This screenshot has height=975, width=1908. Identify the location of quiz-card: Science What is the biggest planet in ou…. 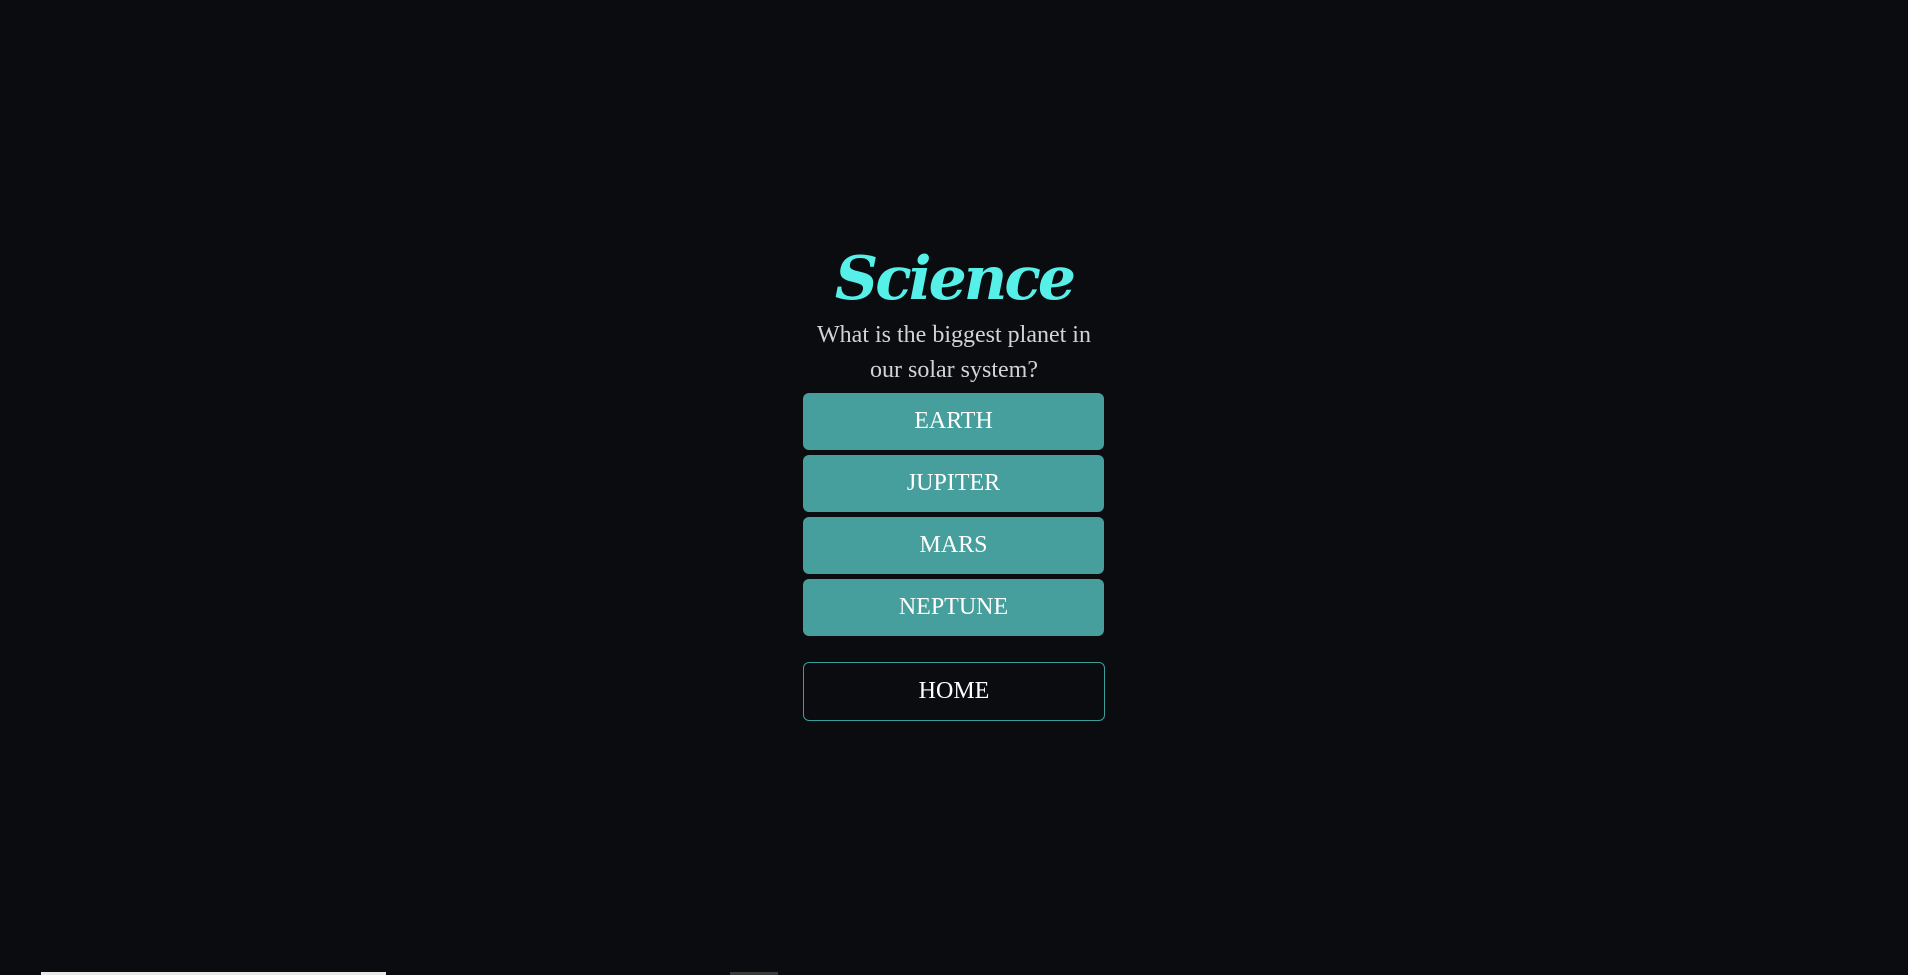
(954, 480).